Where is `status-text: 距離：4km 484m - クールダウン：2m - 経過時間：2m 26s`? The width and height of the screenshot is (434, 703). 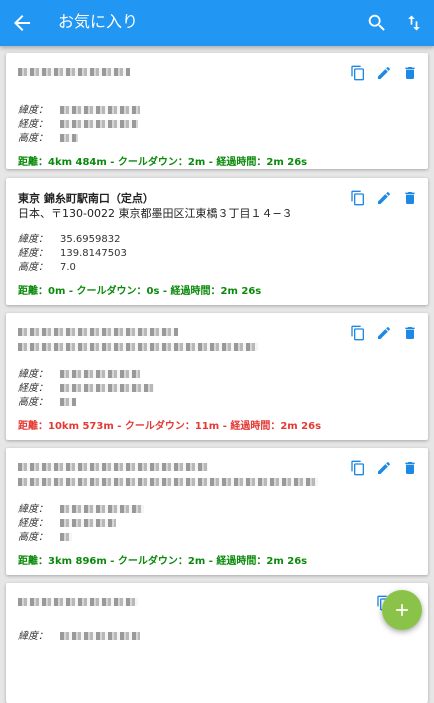 status-text: 距離：4km 484m - クールダウン：2m - 経過時間：2m 26s is located at coordinates (163, 162).